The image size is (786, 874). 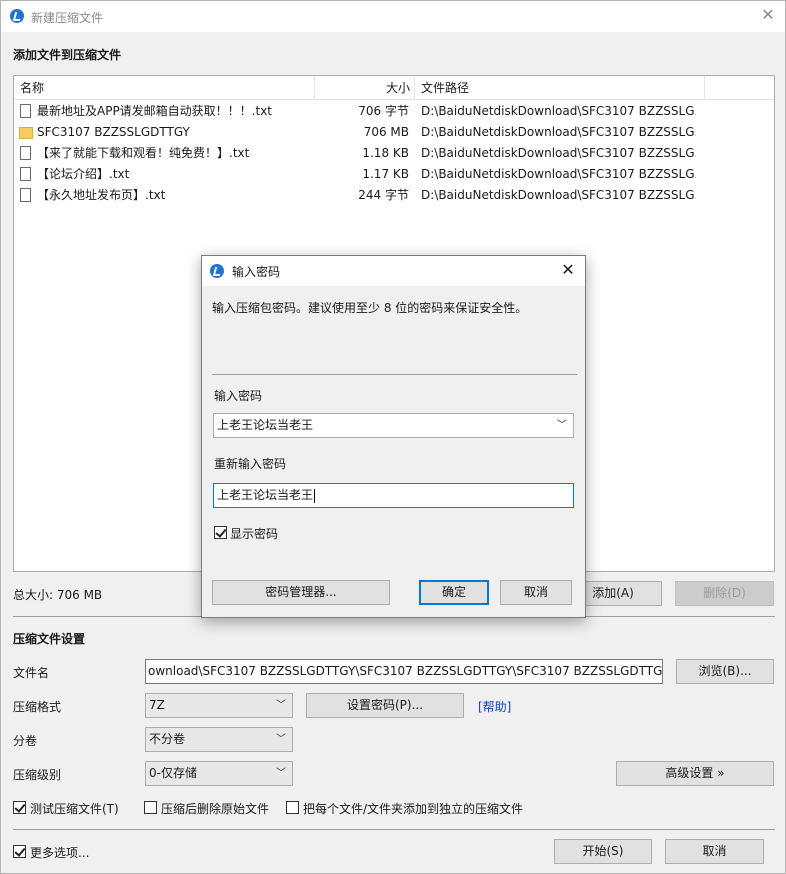 What do you see at coordinates (164, 88) in the screenshot?
I see `column-name: 名称` at bounding box center [164, 88].